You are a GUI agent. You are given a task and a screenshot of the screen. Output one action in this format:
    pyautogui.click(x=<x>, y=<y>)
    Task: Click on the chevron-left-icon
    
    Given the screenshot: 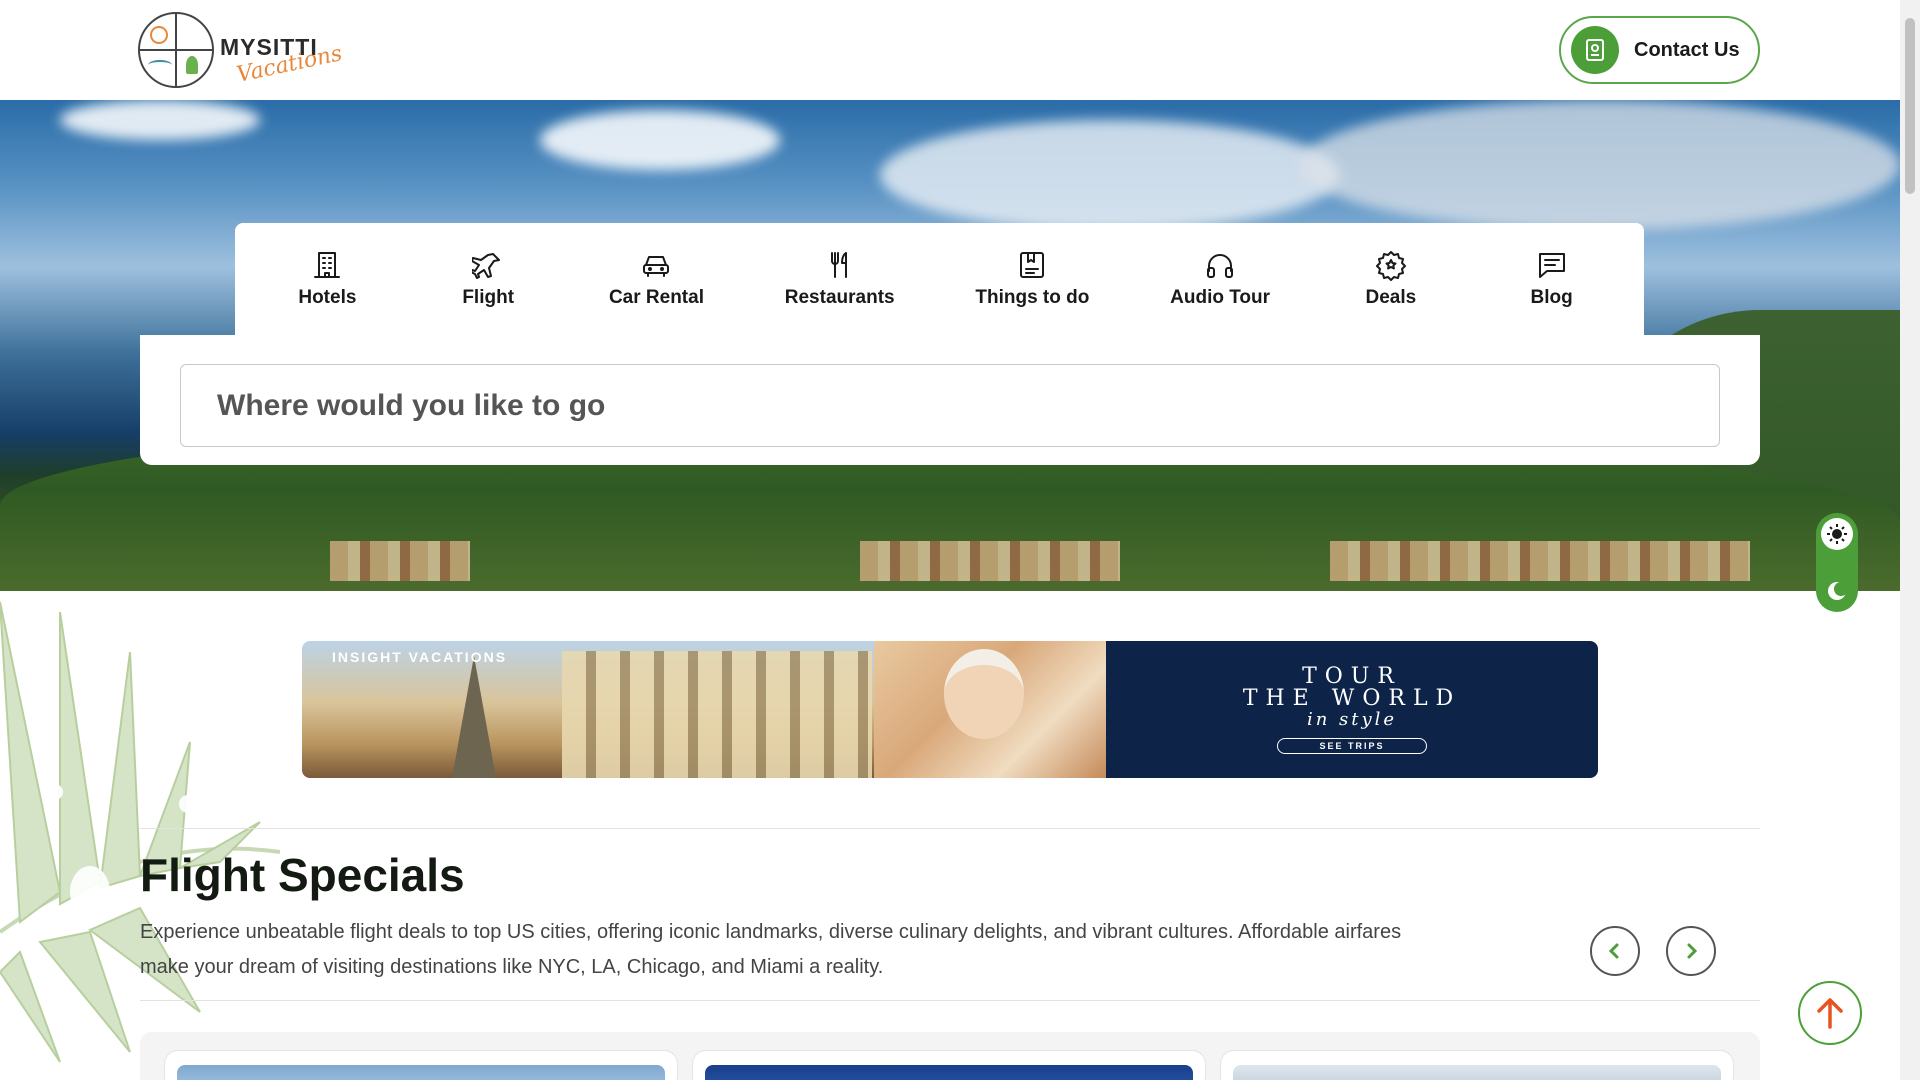 What is the action you would take?
    pyautogui.click(x=1613, y=951)
    